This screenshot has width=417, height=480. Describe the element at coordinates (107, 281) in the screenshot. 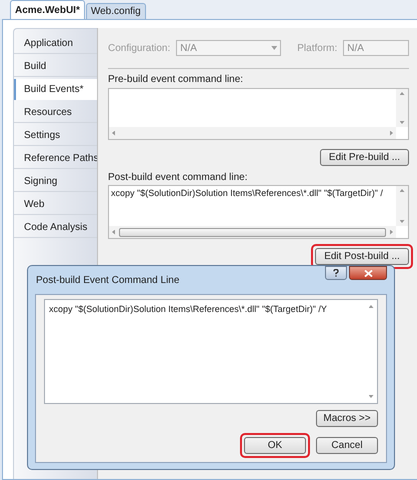

I see `dialog-title: Post-build Event Command Line` at that location.